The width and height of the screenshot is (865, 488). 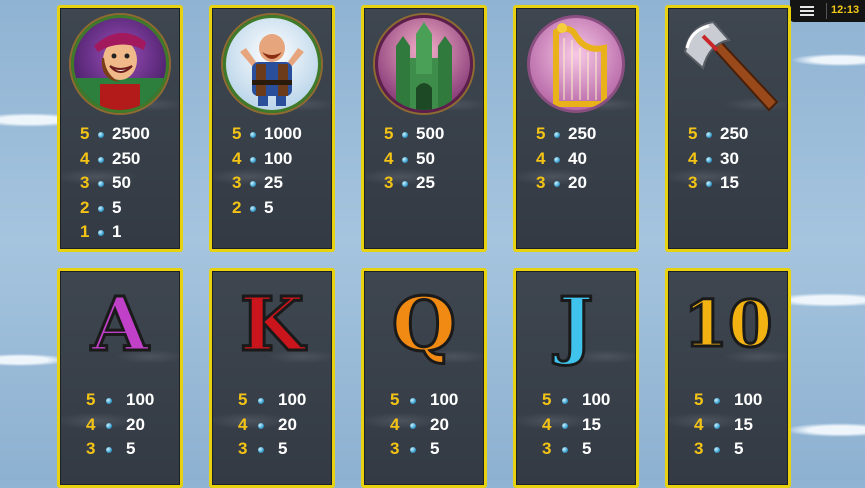 What do you see at coordinates (576, 425) in the screenshot?
I see `pay-row: 4 15` at bounding box center [576, 425].